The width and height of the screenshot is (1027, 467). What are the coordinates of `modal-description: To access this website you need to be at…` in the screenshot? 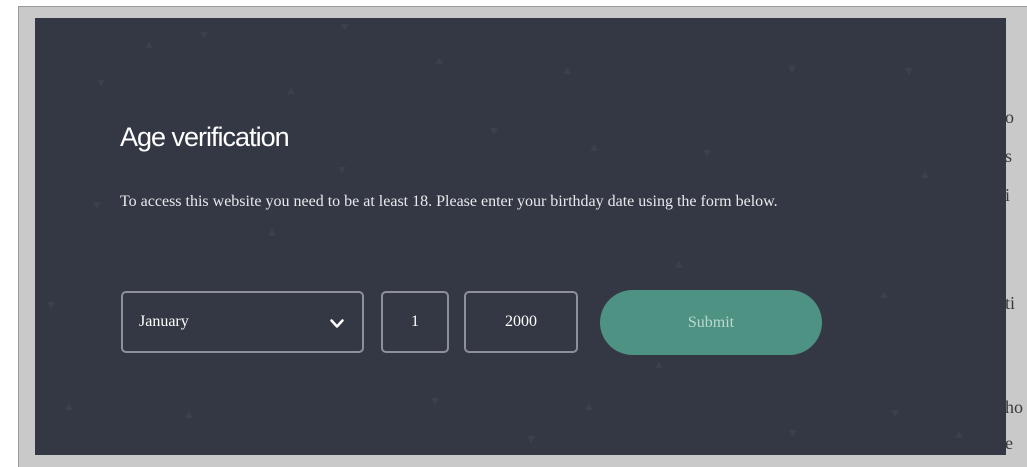 It's located at (449, 201).